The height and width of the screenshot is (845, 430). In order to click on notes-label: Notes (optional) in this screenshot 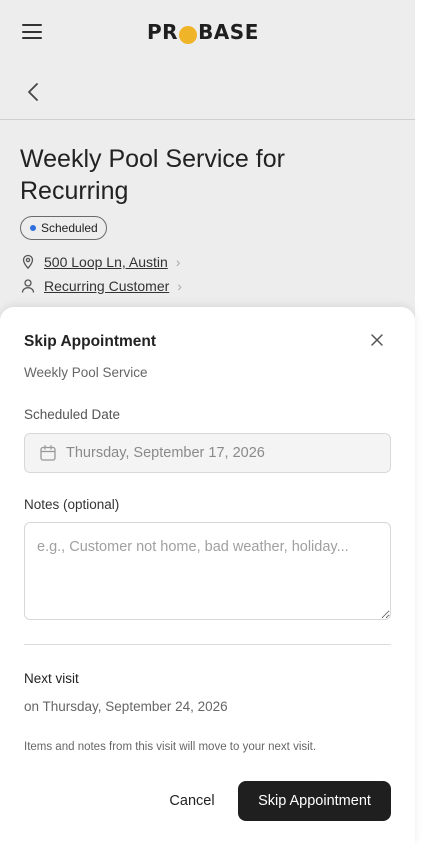, I will do `click(72, 504)`.